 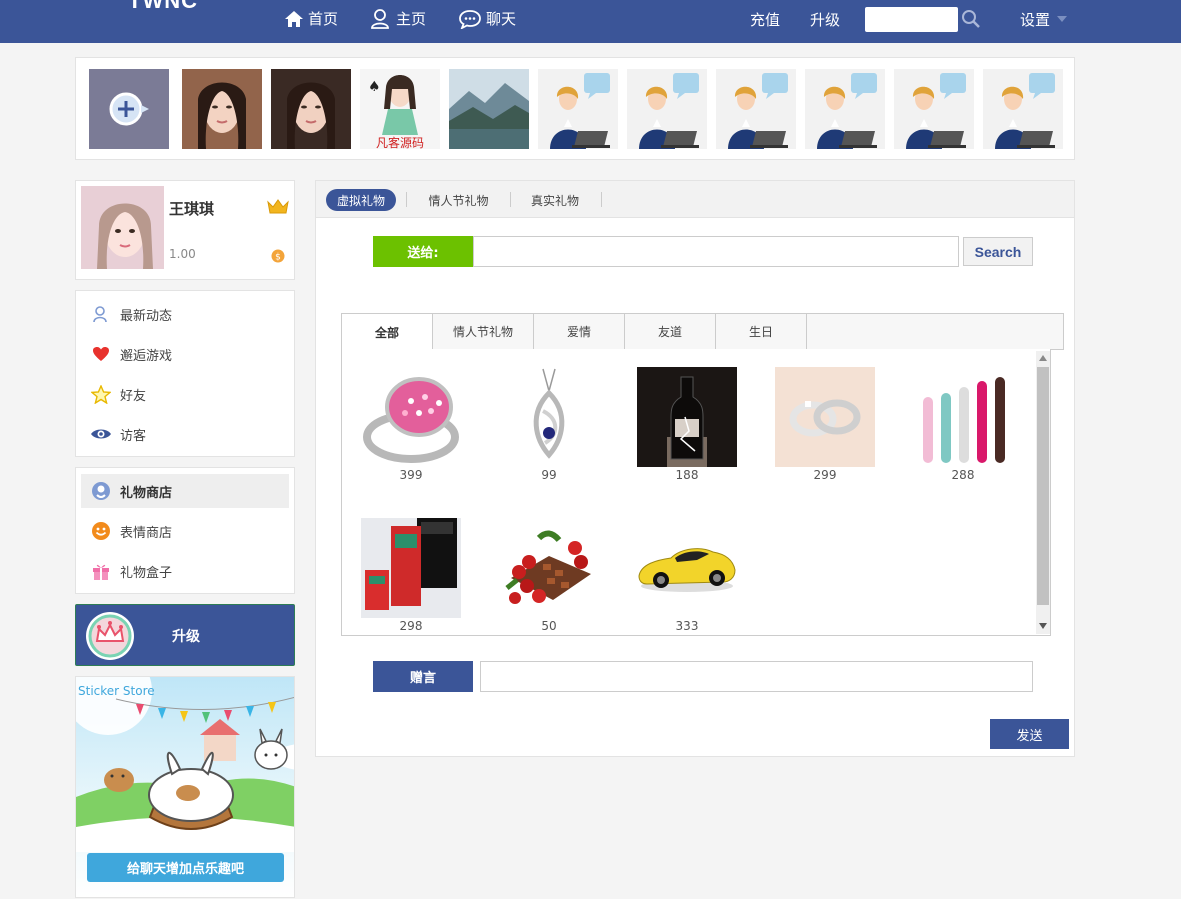 What do you see at coordinates (756, 676) in the screenshot?
I see `message-input` at bounding box center [756, 676].